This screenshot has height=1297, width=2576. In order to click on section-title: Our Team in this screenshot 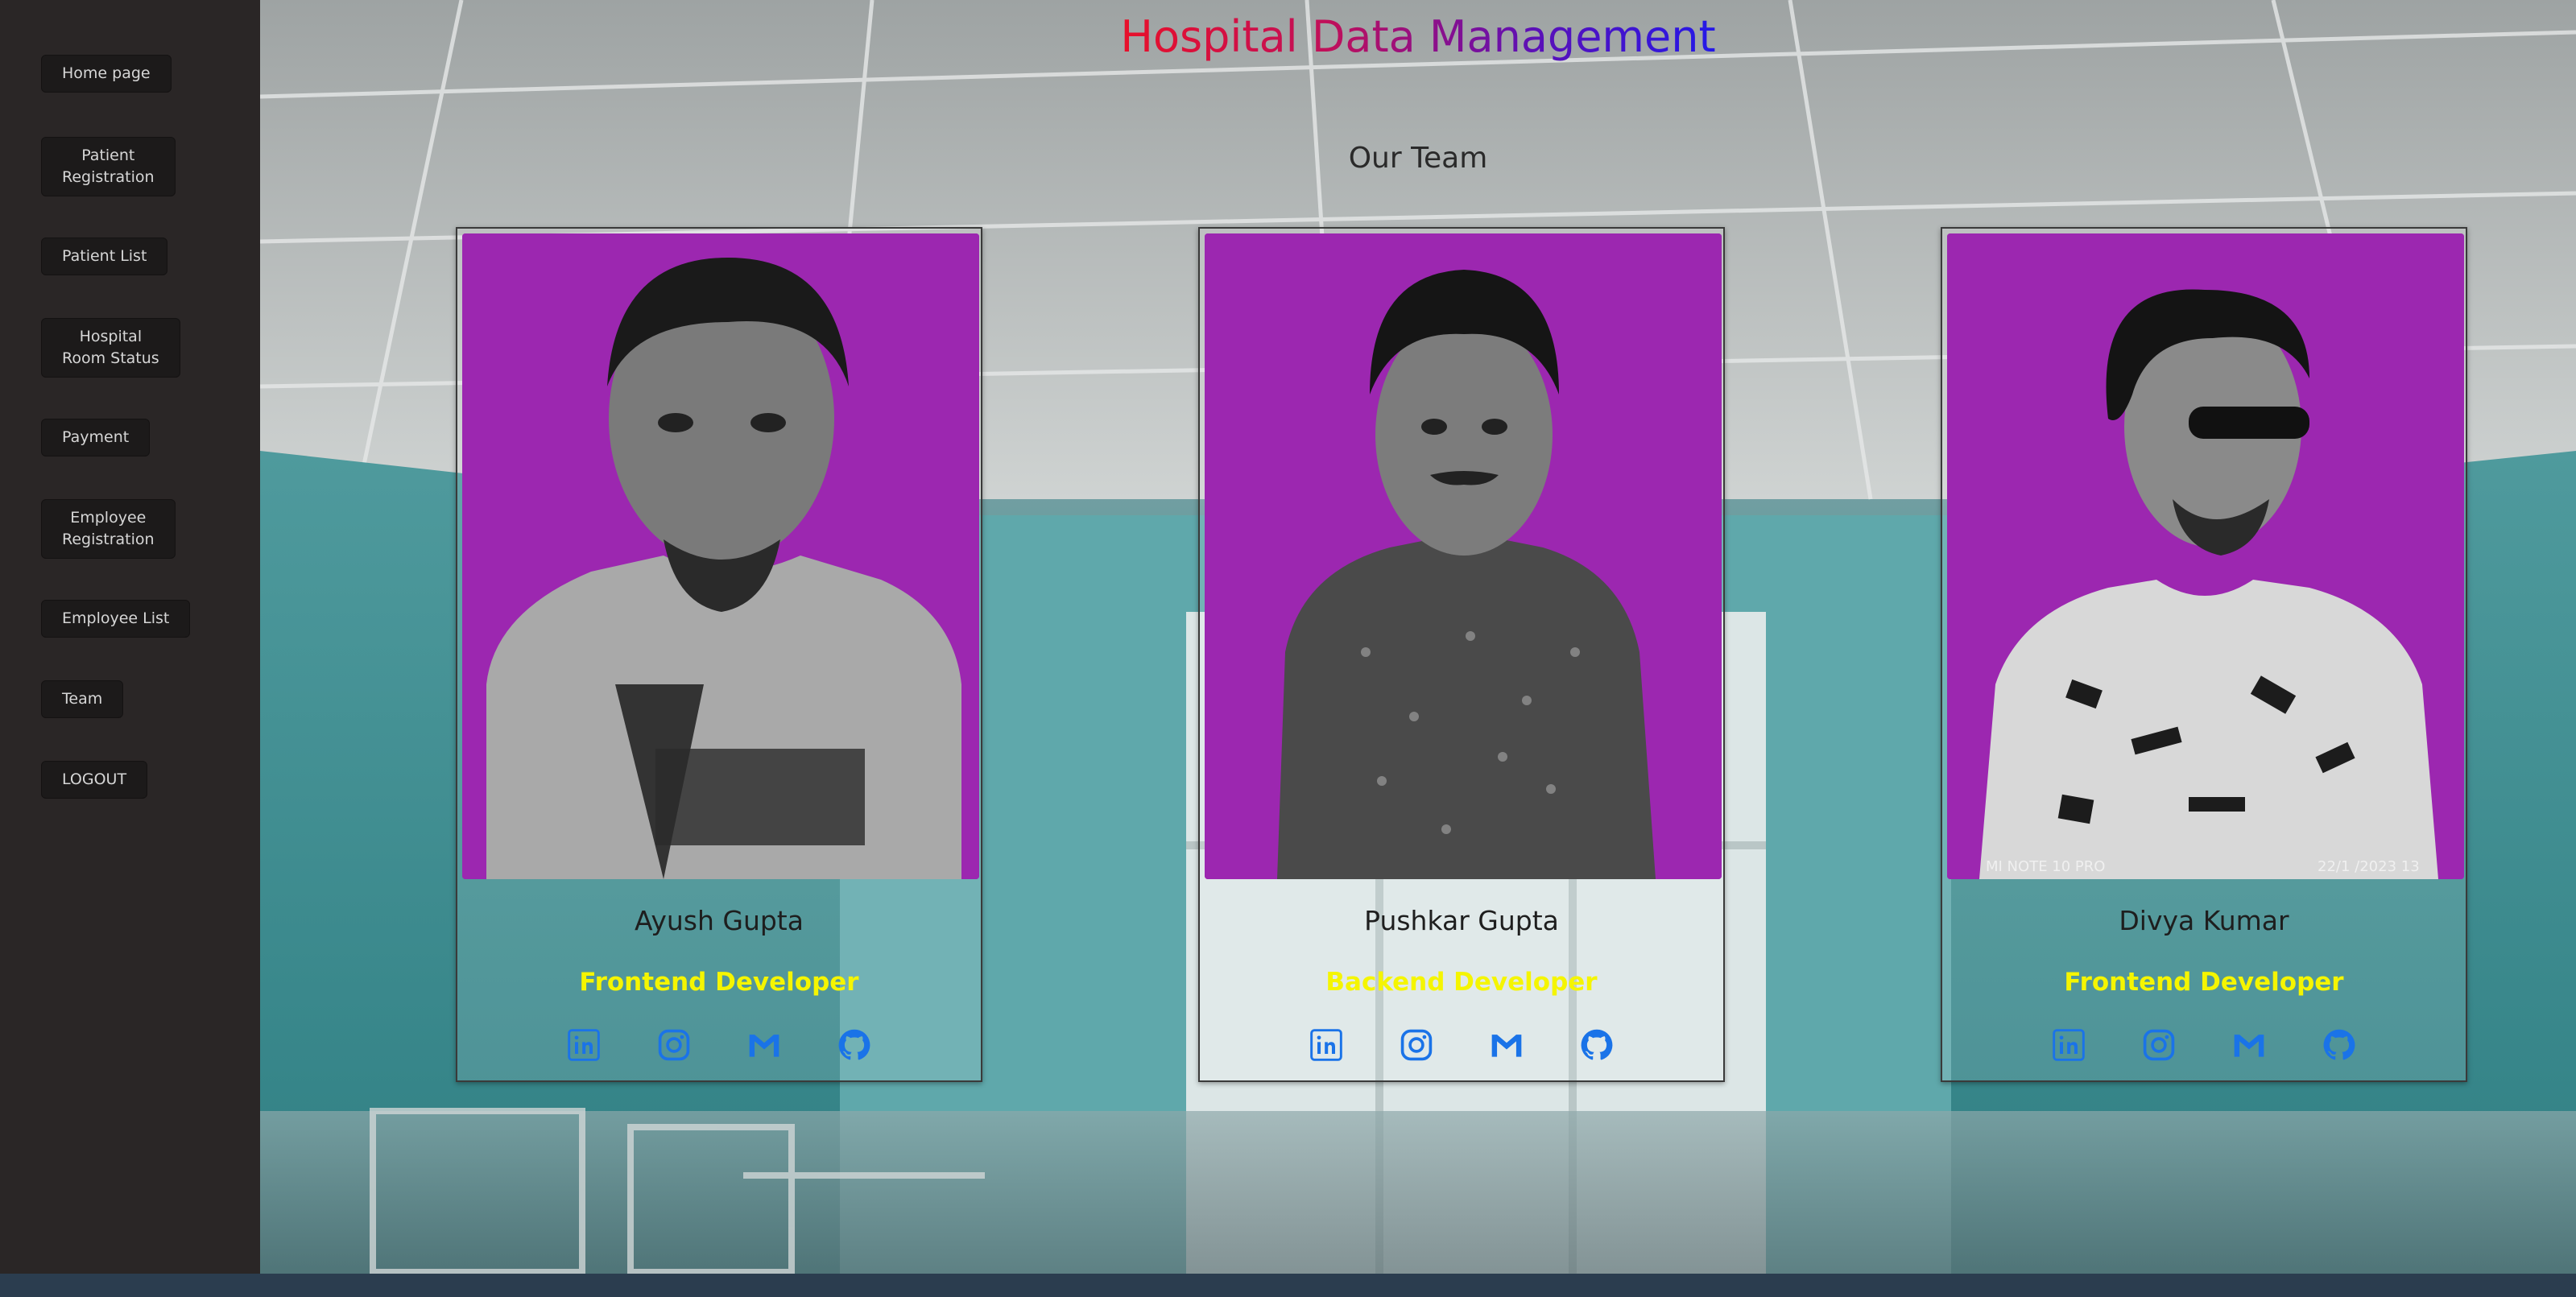, I will do `click(1418, 158)`.